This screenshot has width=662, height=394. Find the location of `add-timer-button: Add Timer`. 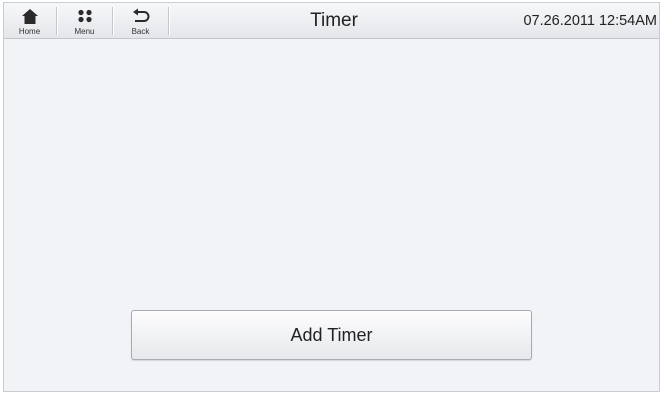

add-timer-button: Add Timer is located at coordinates (331, 335).